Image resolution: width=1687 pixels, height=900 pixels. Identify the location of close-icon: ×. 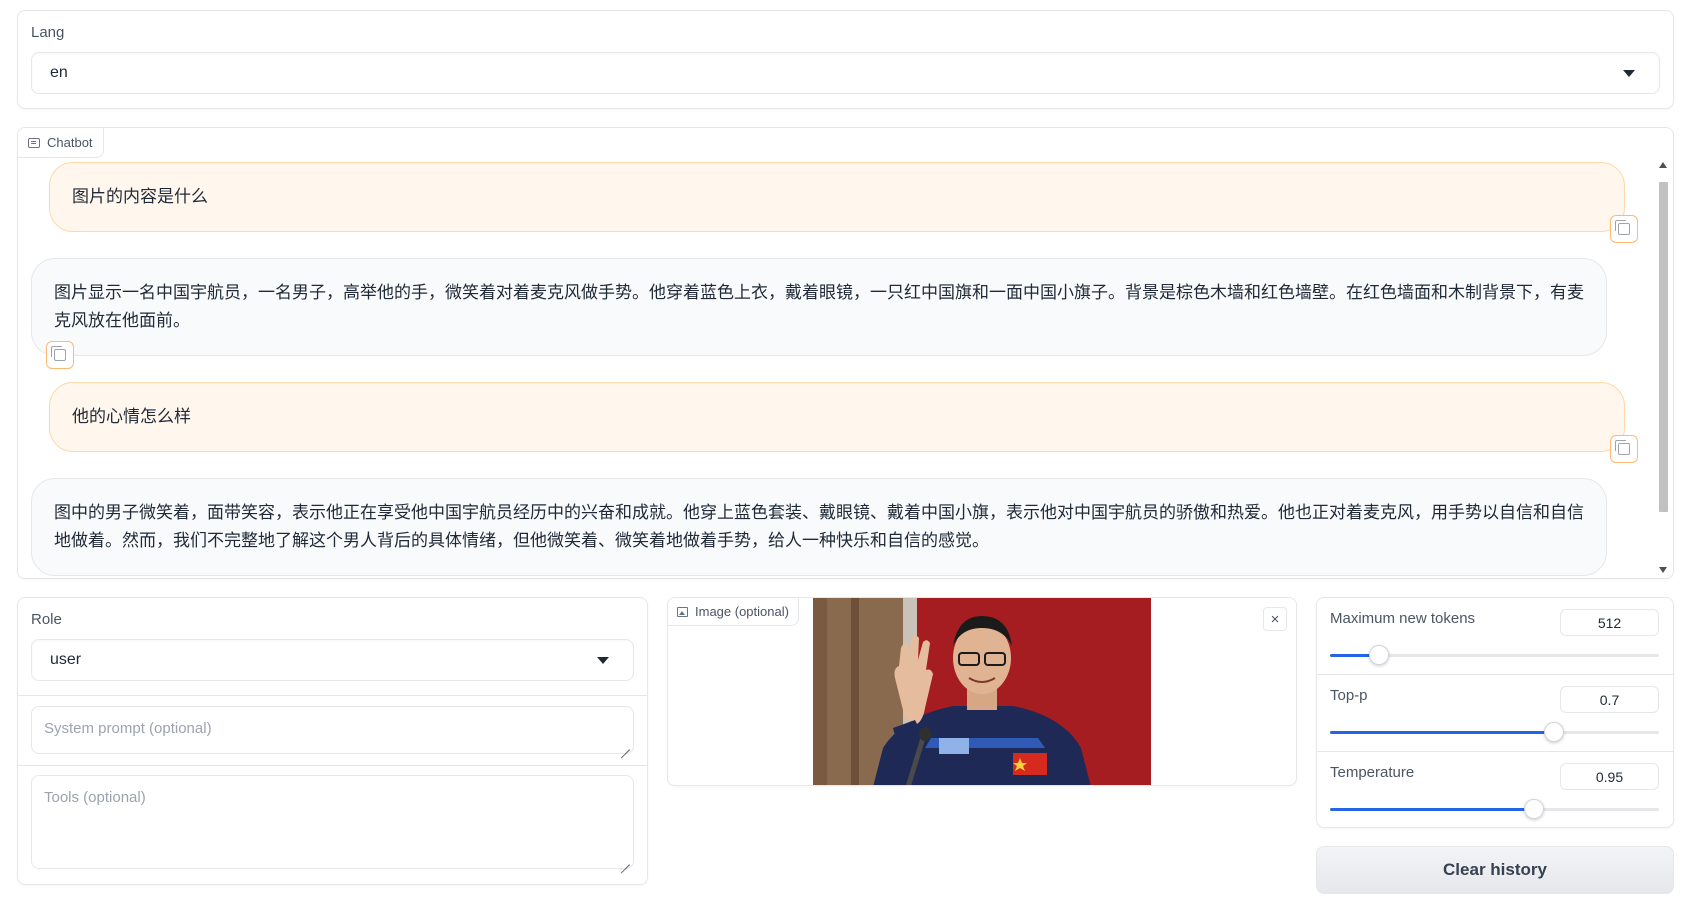
(1275, 619).